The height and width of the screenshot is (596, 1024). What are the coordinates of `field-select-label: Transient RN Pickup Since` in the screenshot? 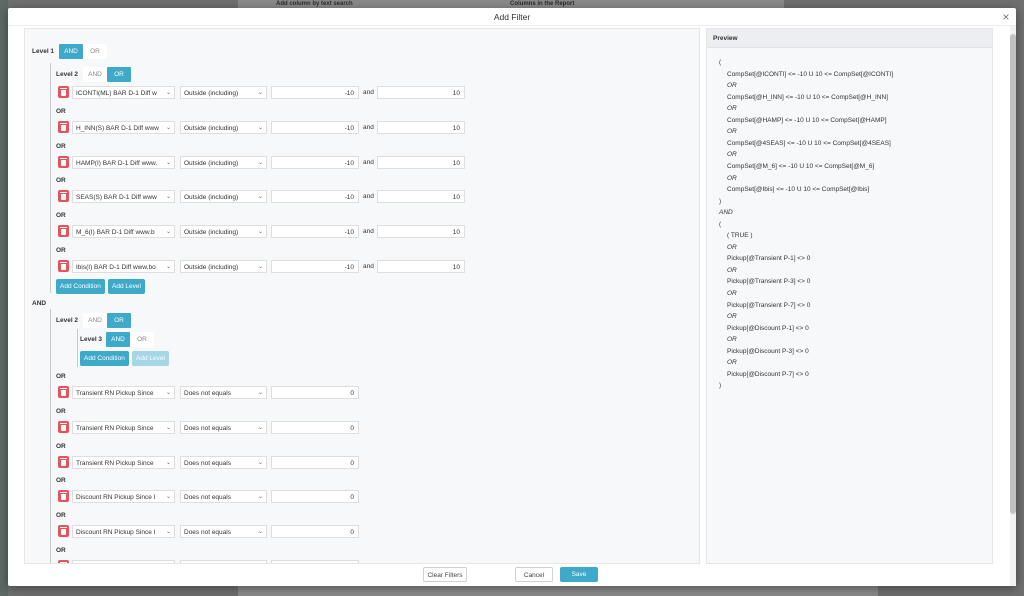 It's located at (115, 393).